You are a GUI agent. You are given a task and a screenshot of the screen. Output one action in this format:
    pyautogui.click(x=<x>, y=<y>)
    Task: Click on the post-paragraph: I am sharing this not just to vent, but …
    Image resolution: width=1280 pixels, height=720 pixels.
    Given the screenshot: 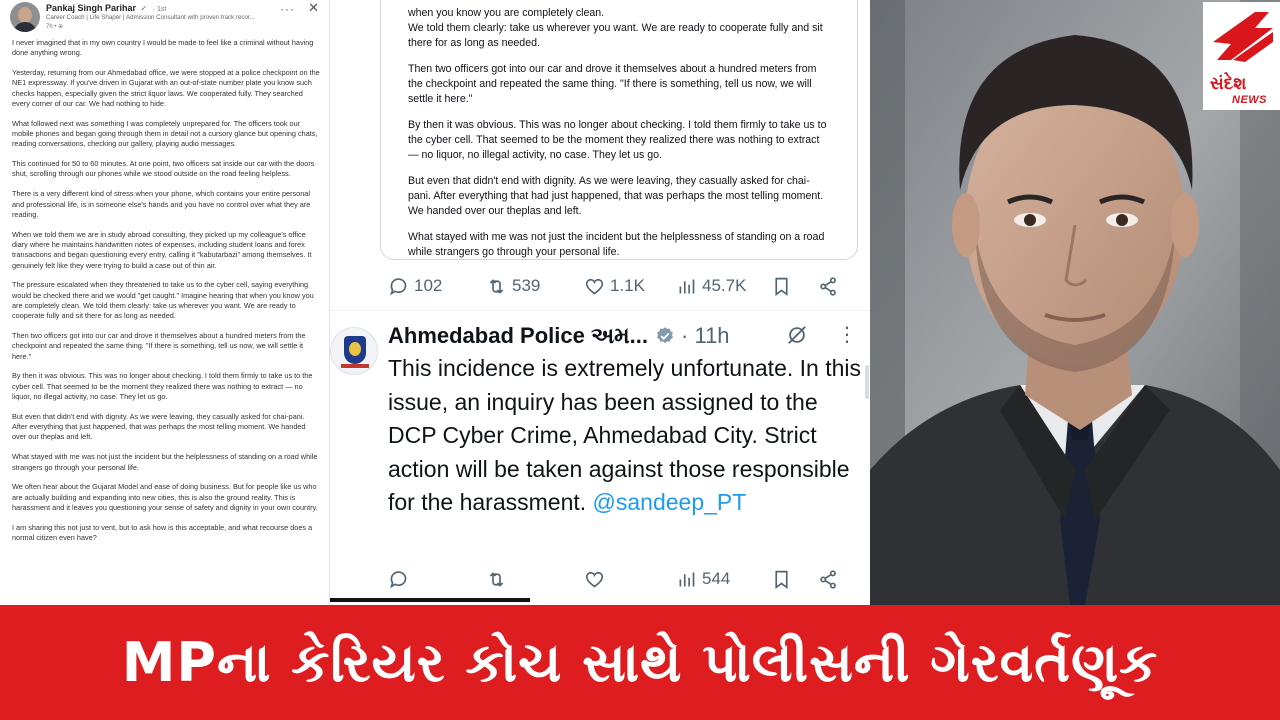 What is the action you would take?
    pyautogui.click(x=162, y=532)
    